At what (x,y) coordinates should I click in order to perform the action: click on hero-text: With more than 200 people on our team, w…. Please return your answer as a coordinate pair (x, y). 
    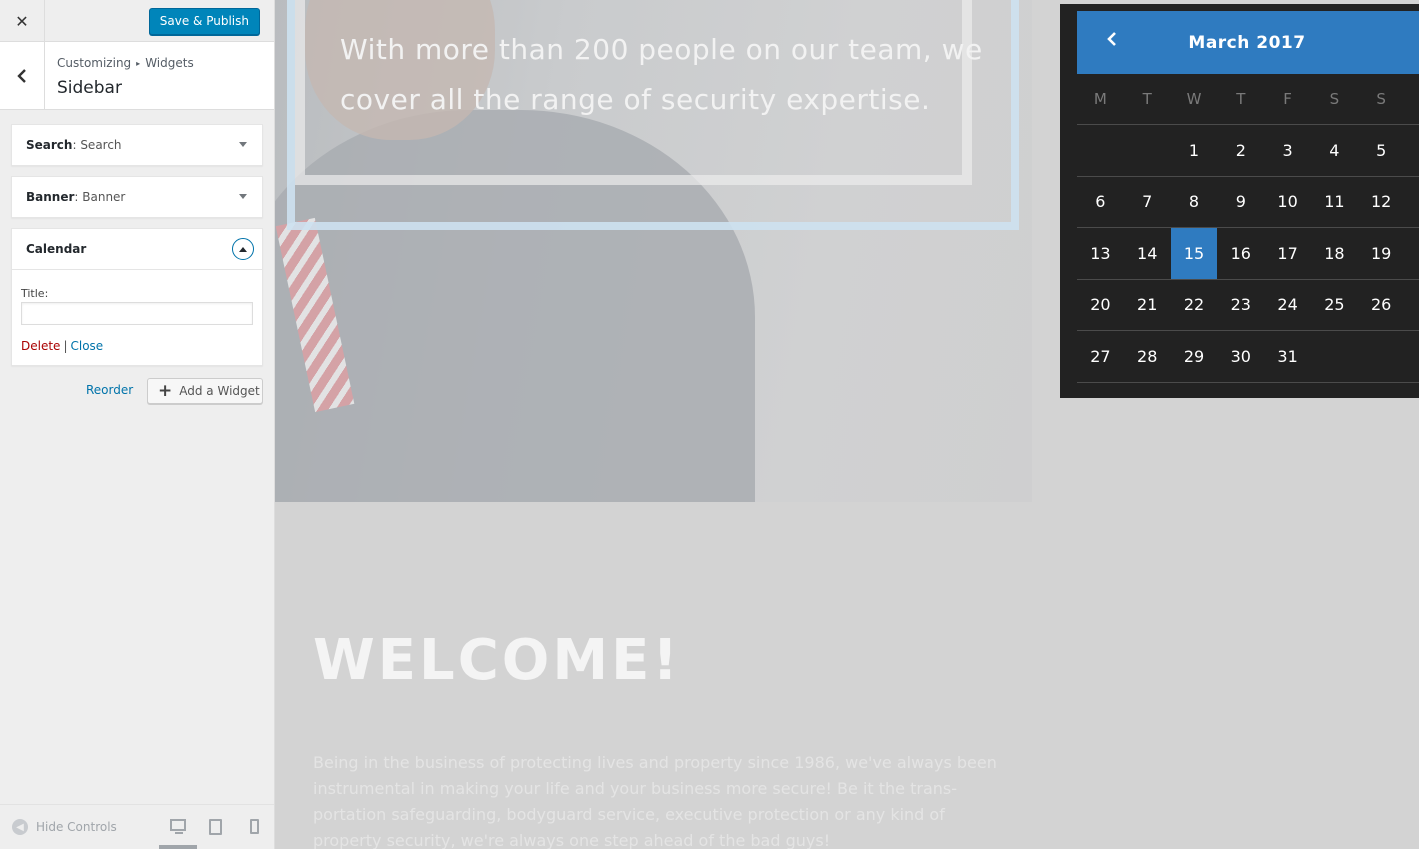
    Looking at the image, I should click on (661, 74).